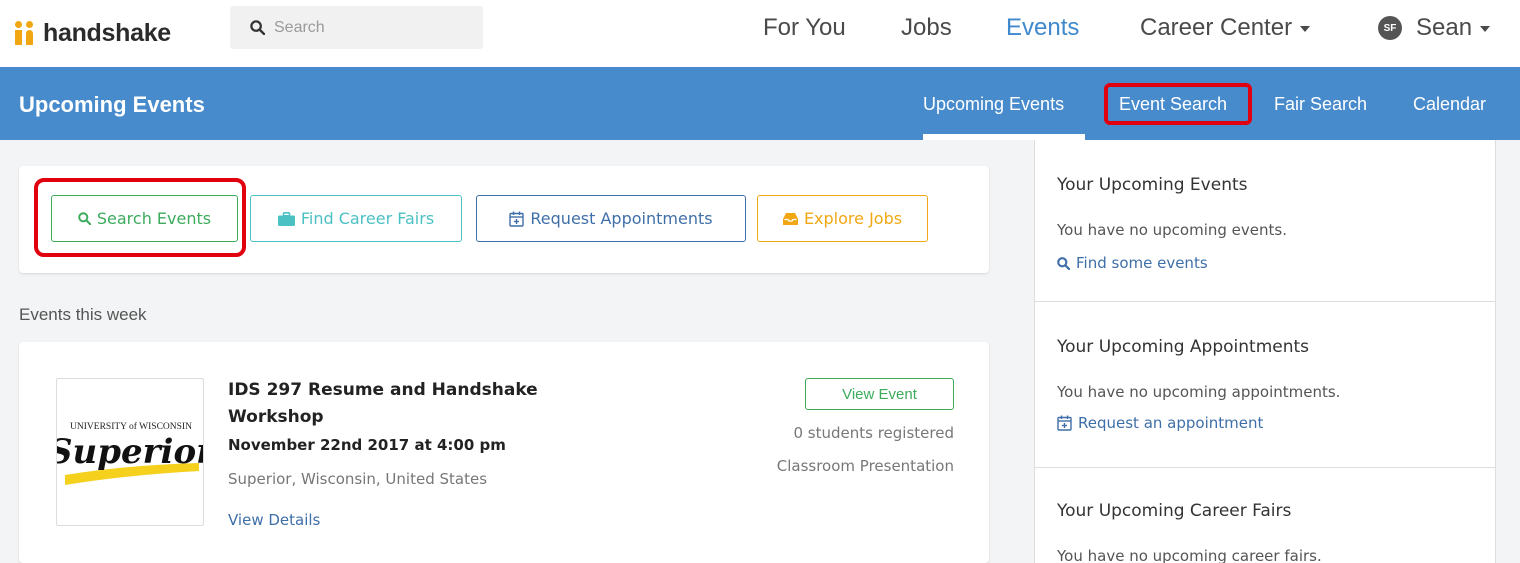 The width and height of the screenshot is (1520, 563). Describe the element at coordinates (374, 27) in the screenshot. I see `global-search-input` at that location.